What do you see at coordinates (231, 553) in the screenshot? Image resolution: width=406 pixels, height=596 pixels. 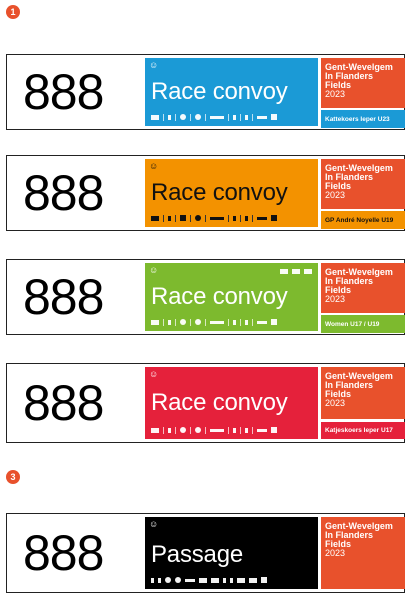 I see `plate-title-panel: ☺ Passage` at bounding box center [231, 553].